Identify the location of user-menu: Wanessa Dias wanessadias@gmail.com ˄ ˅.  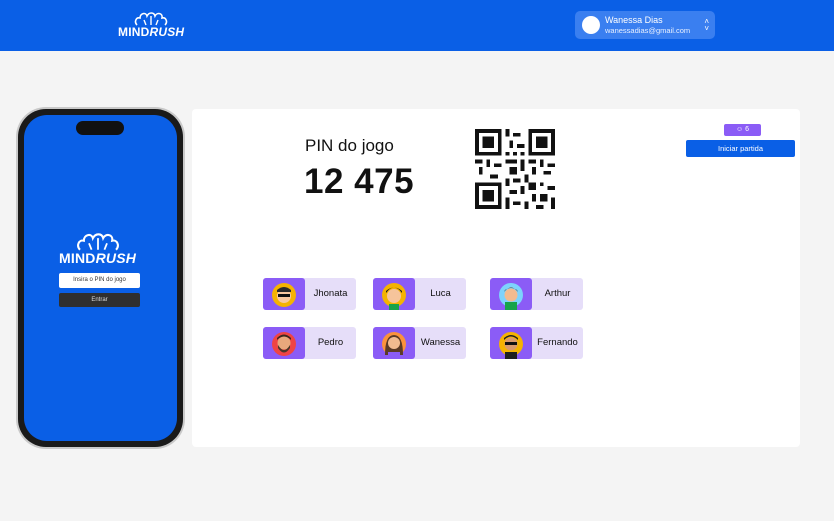
(645, 25).